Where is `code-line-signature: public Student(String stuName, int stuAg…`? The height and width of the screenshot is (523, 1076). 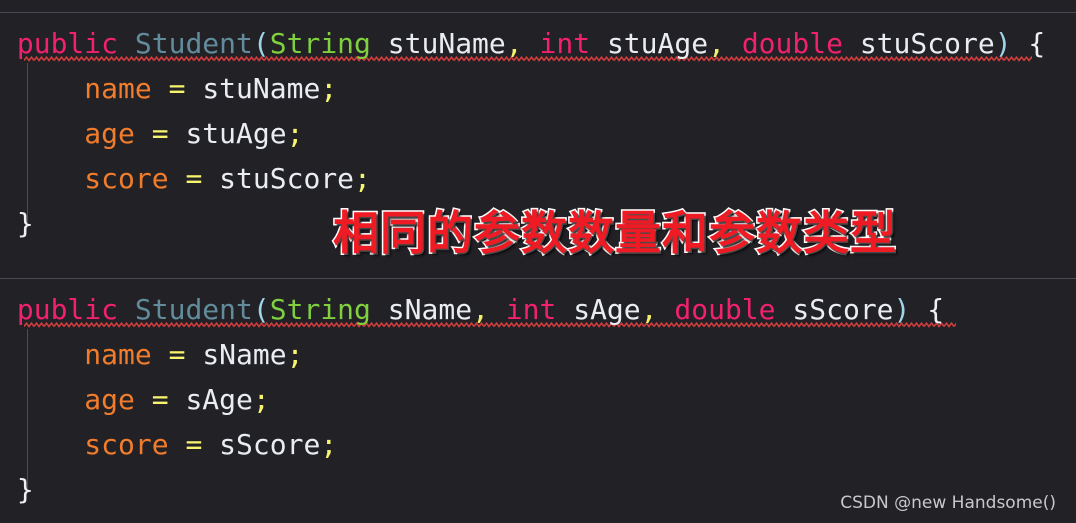
code-line-signature: public Student(String stuName, int stuAg… is located at coordinates (538, 43).